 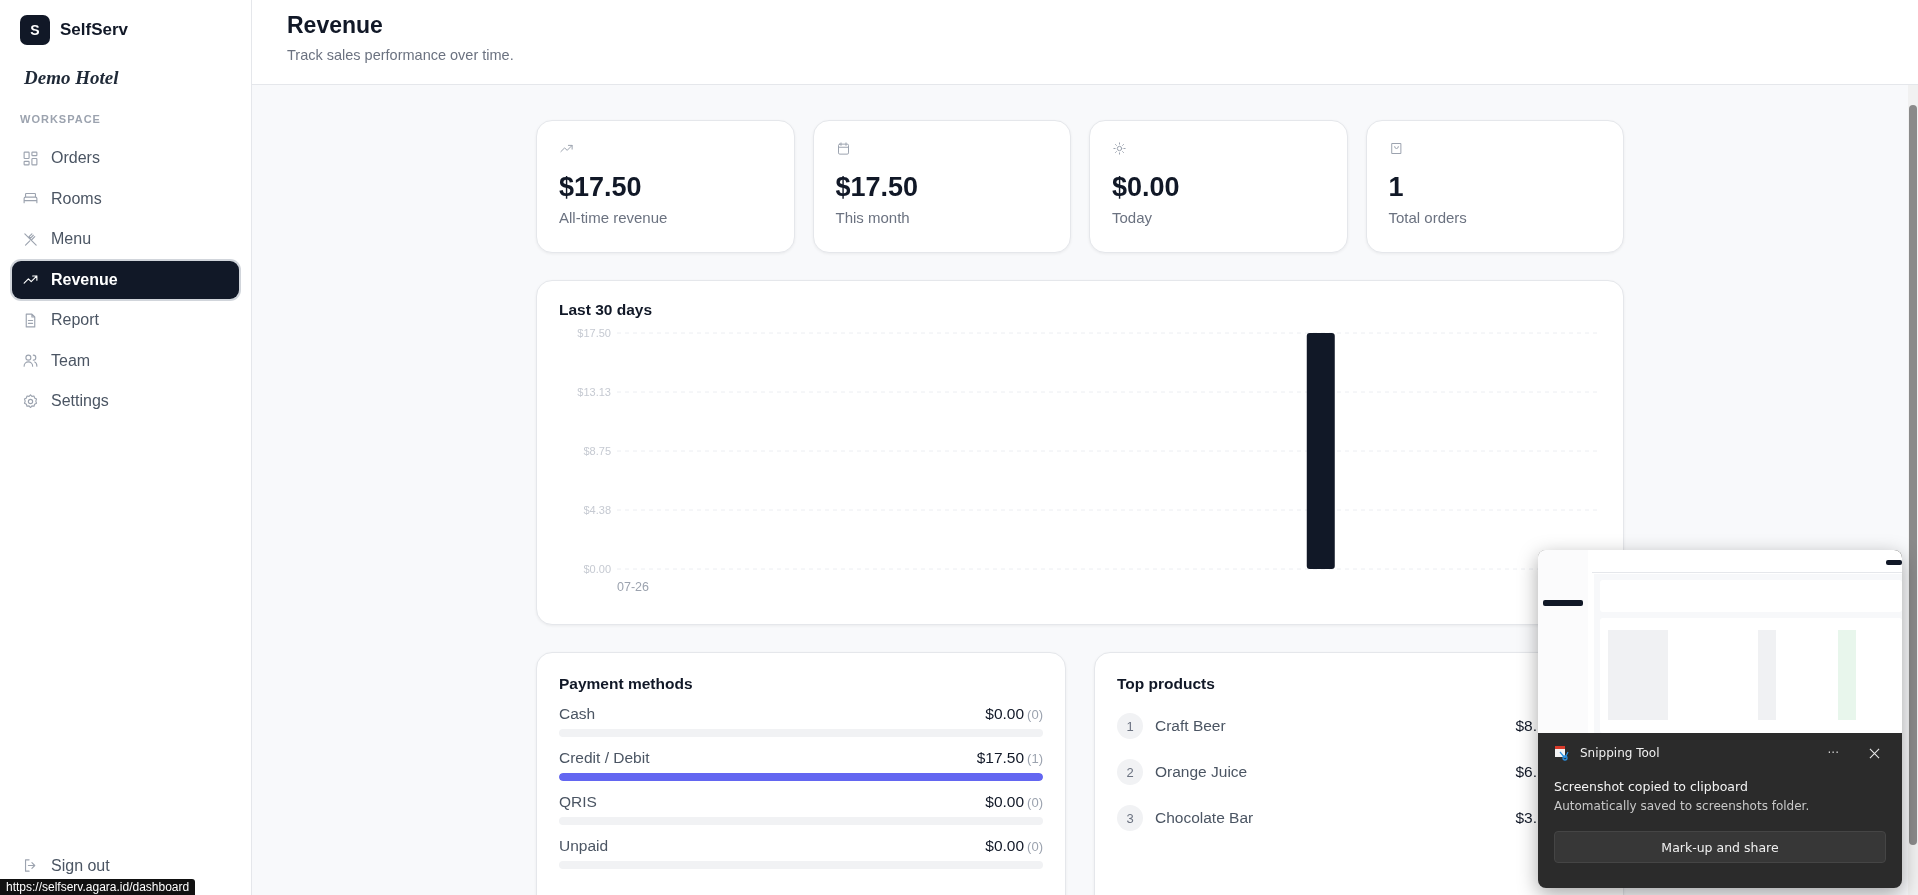 What do you see at coordinates (60, 119) in the screenshot?
I see `section-label: WORKSPACE` at bounding box center [60, 119].